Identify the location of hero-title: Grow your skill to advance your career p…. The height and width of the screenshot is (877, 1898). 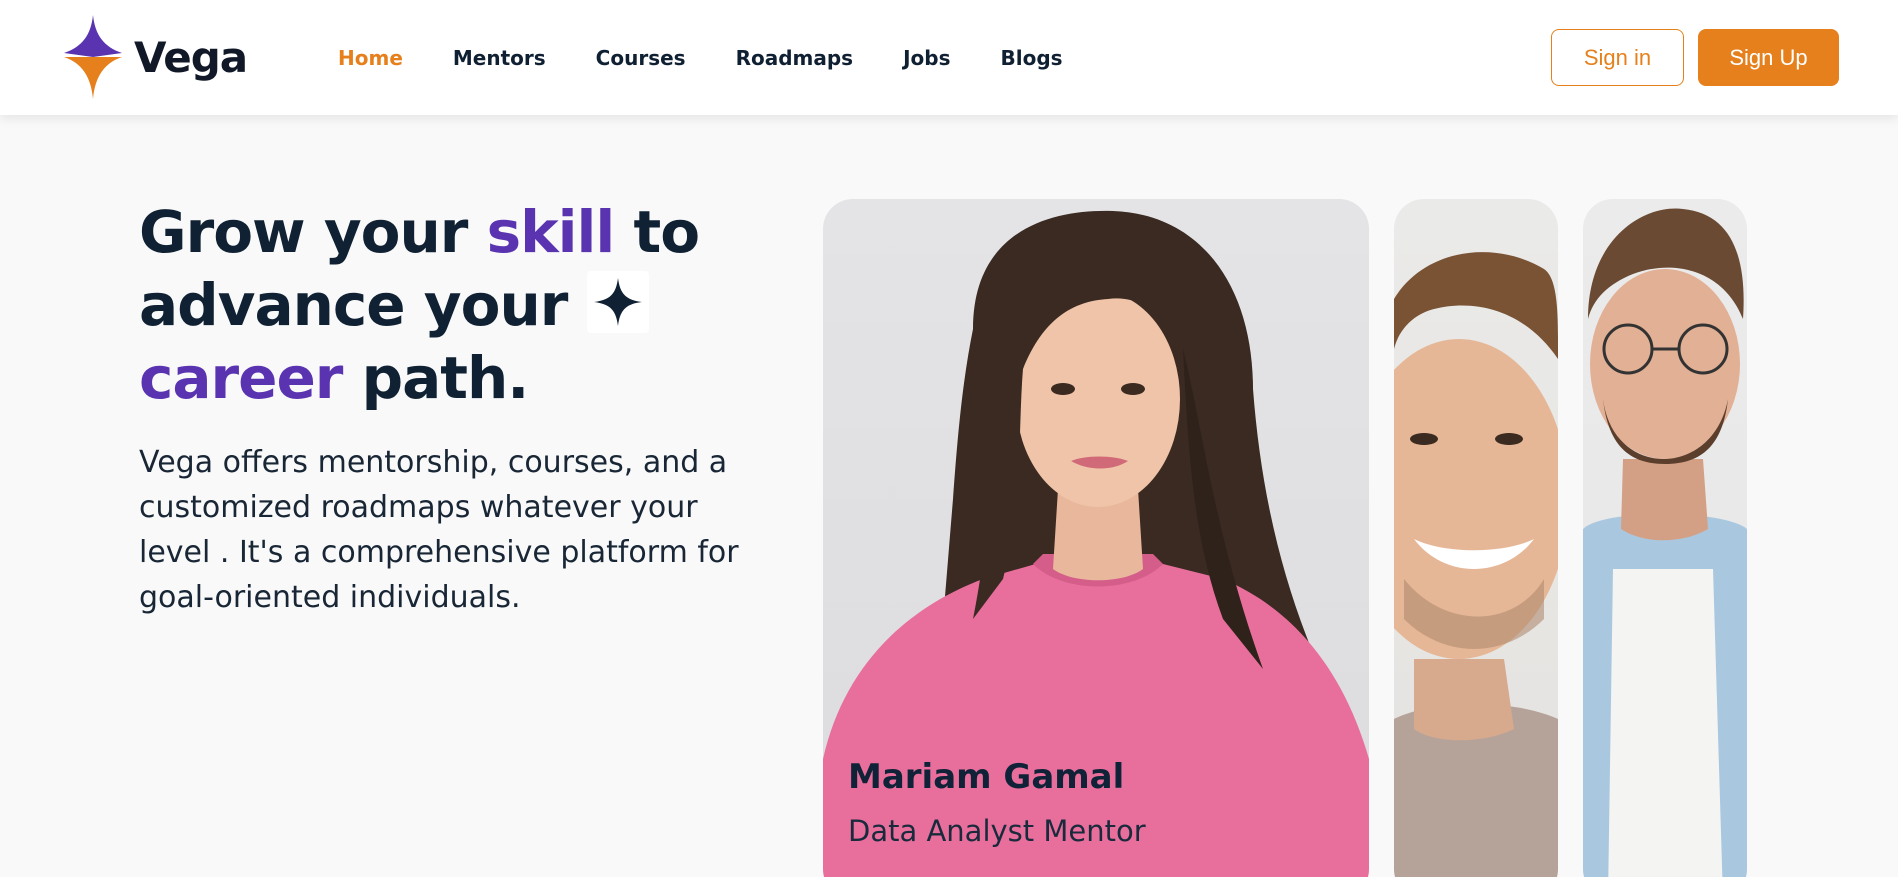
(439, 305).